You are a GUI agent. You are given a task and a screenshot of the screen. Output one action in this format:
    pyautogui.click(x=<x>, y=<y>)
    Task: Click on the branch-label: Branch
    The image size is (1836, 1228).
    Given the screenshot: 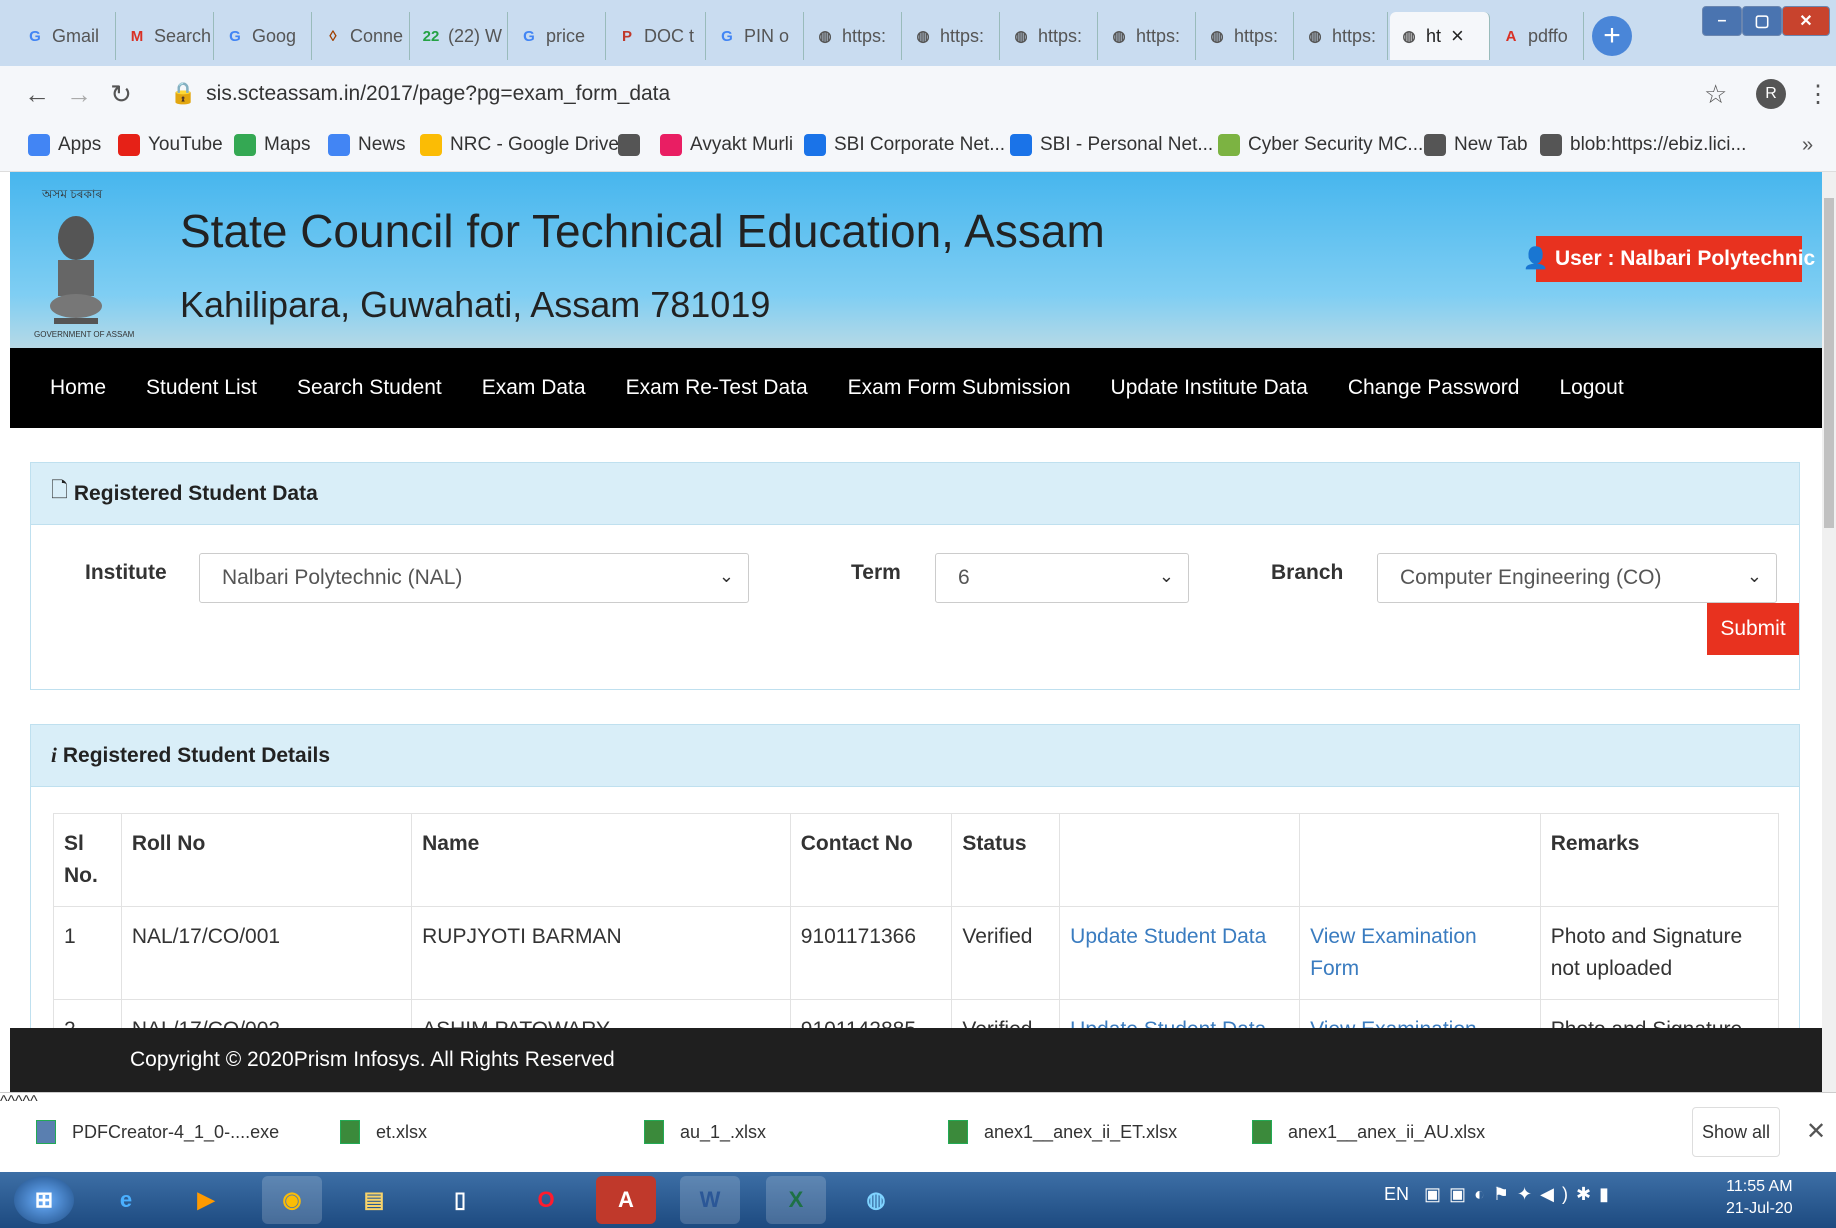 What is the action you would take?
    pyautogui.click(x=1307, y=572)
    